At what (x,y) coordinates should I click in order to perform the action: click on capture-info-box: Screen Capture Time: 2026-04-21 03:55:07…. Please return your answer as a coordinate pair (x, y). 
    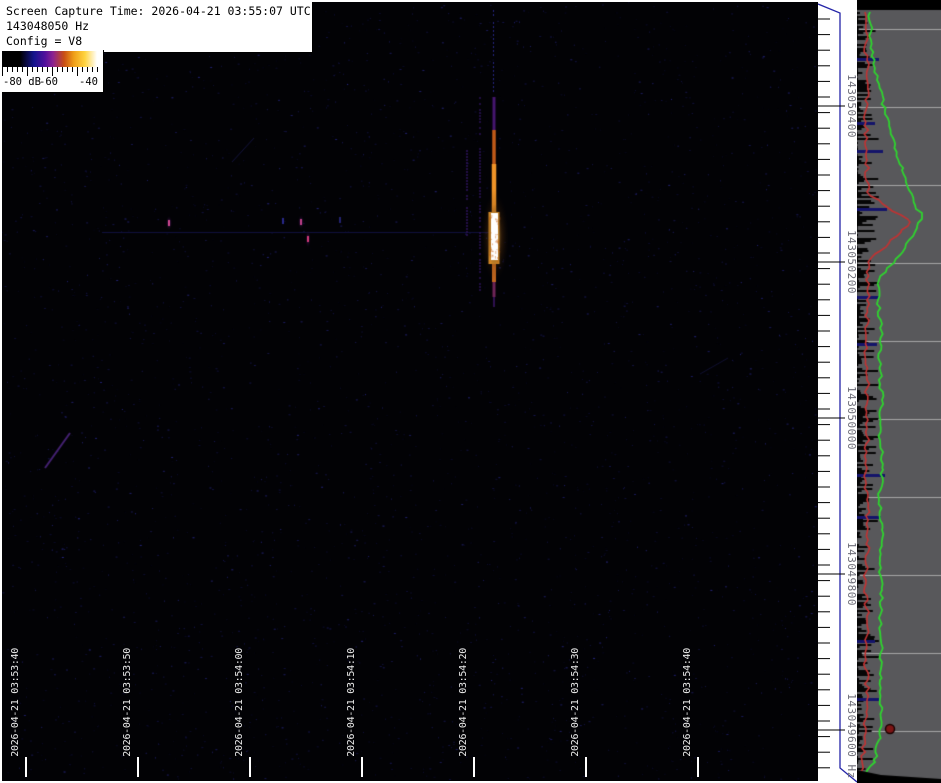
    Looking at the image, I should click on (157, 27).